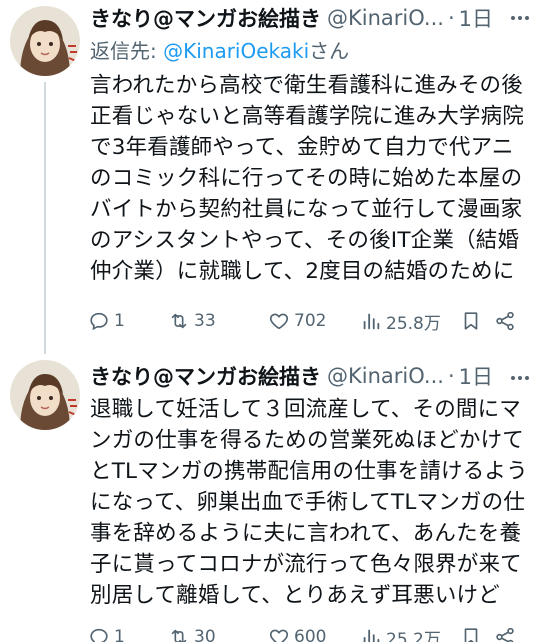 The width and height of the screenshot is (550, 642). What do you see at coordinates (127, 51) in the screenshot?
I see `replying-prefix: 返信先:` at bounding box center [127, 51].